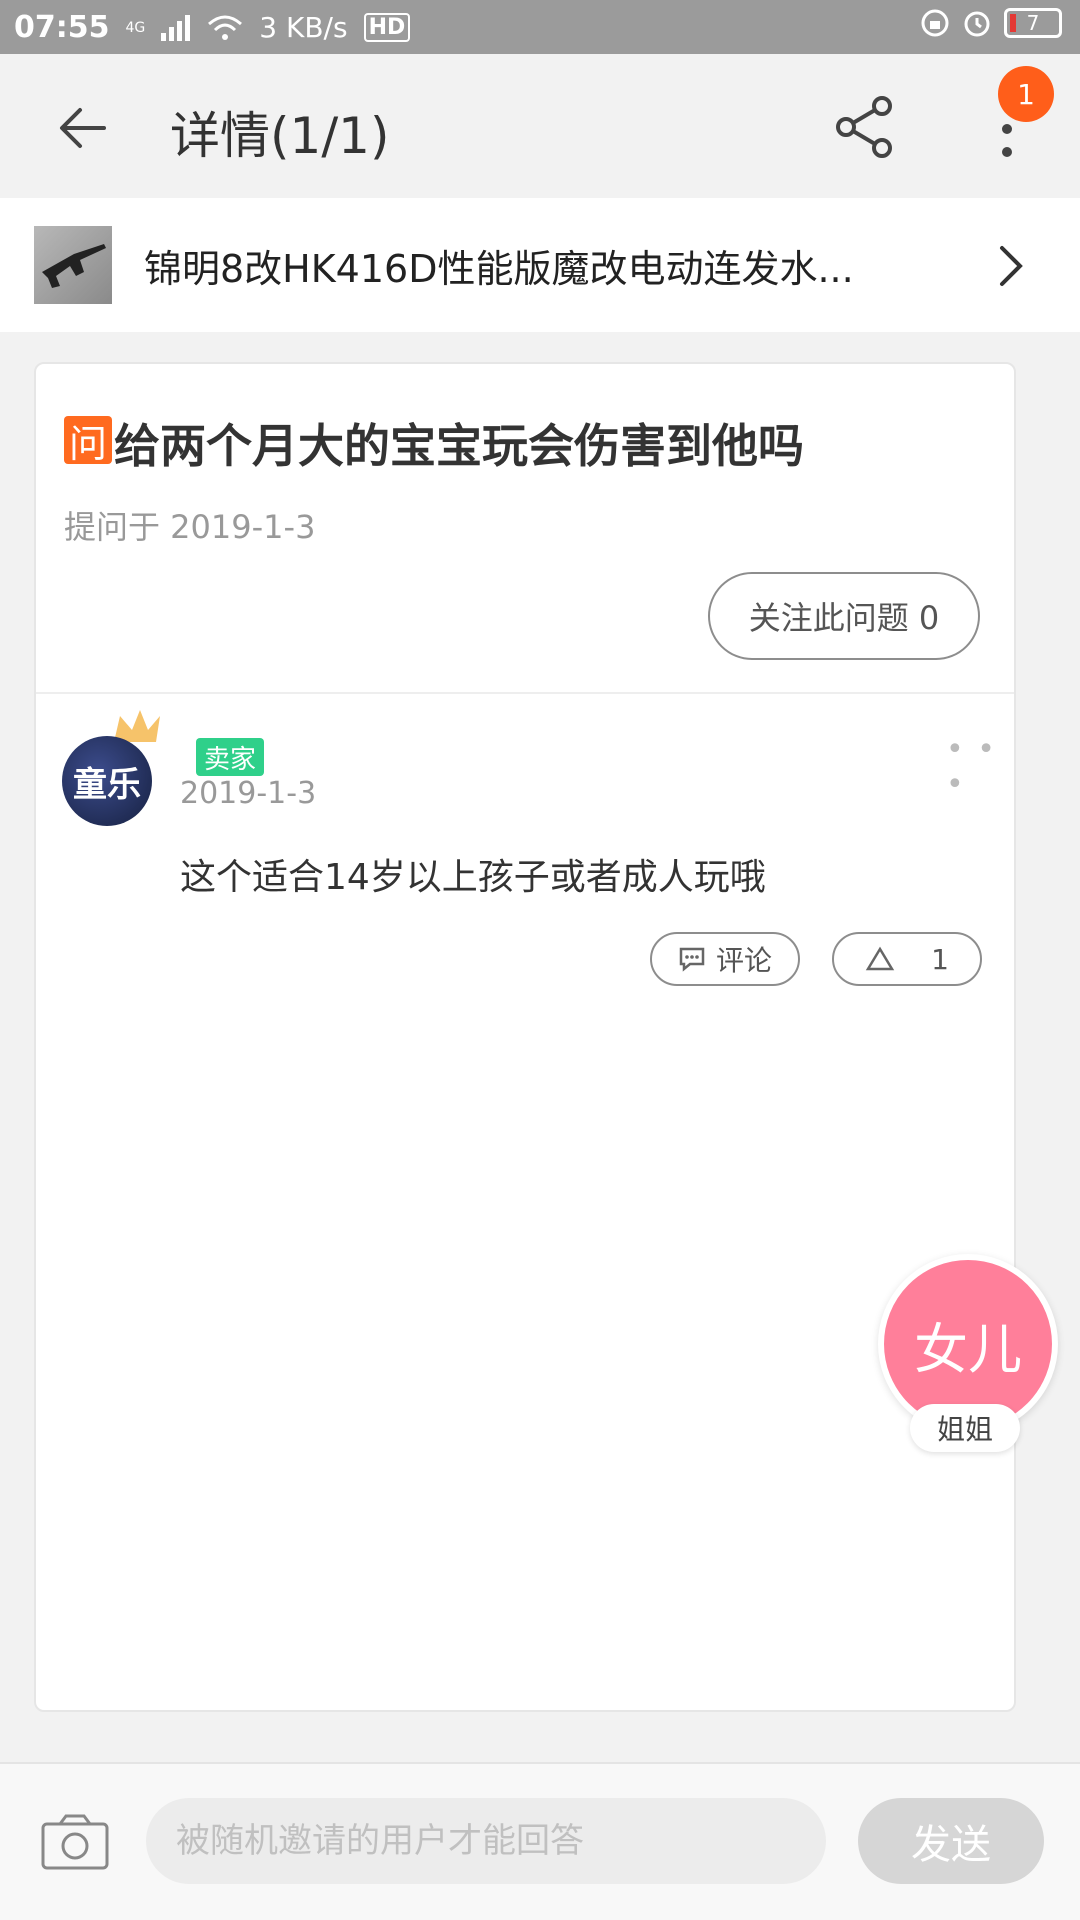  I want to click on floating-label: 姐姐, so click(965, 1428).